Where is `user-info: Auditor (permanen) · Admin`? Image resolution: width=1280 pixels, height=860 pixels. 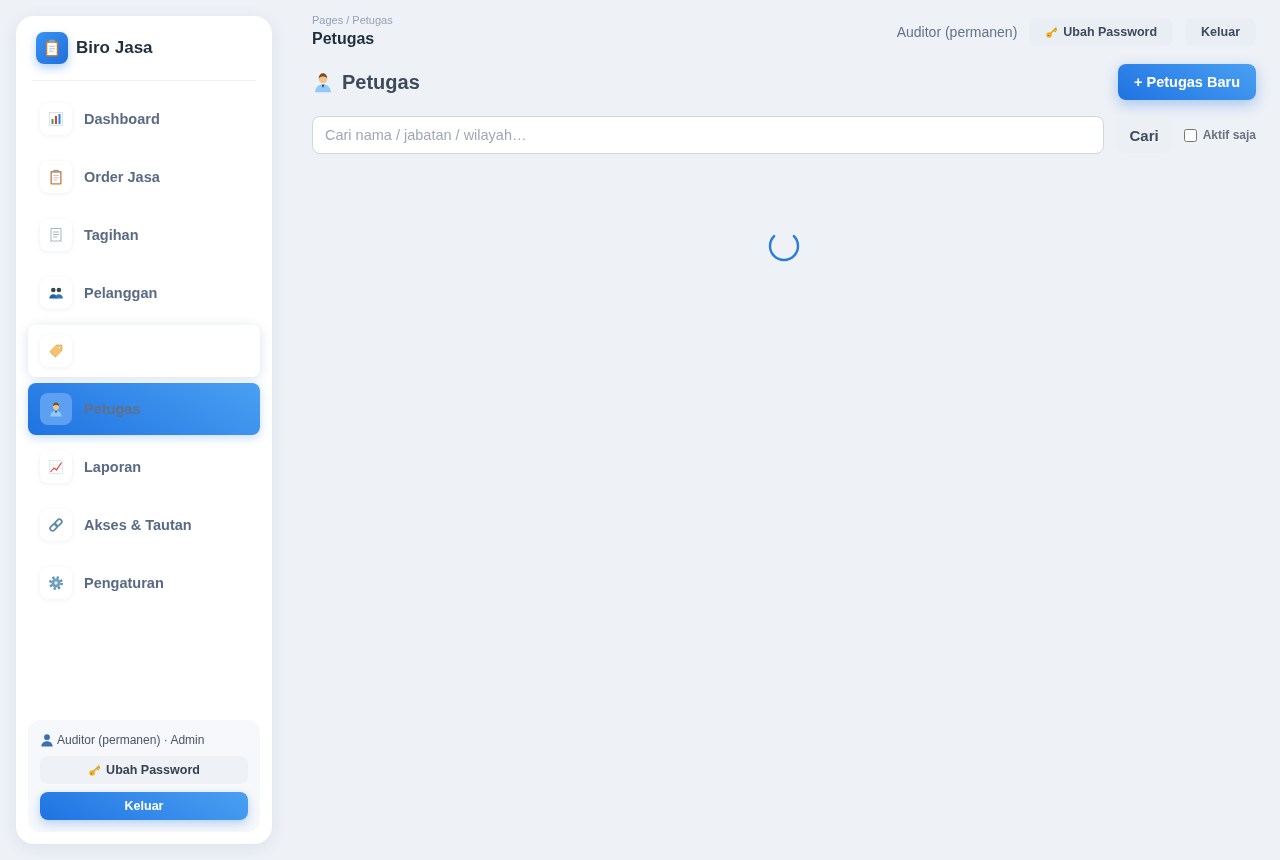 user-info: Auditor (permanen) · Admin is located at coordinates (131, 740).